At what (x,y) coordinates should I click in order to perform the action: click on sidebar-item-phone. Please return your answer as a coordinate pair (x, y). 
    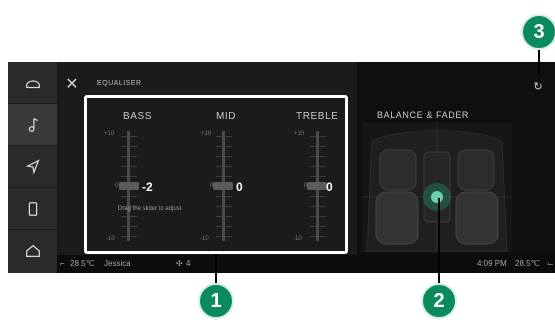
    Looking at the image, I should click on (32, 209).